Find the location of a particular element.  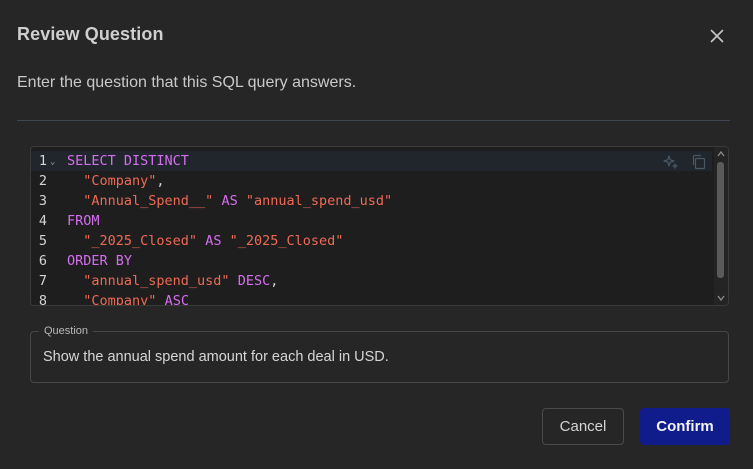

sql-keyword: ASC is located at coordinates (176, 299).